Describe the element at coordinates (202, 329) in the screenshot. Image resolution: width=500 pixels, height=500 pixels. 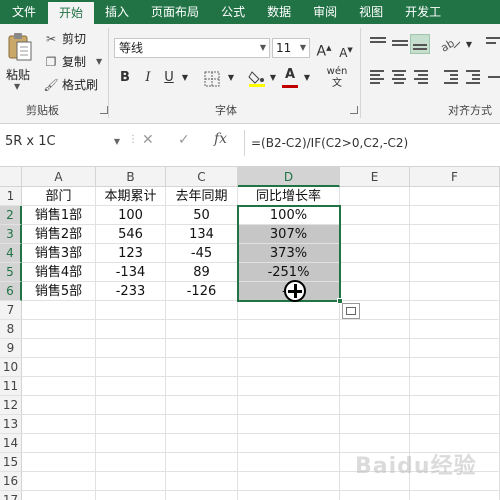
I see `cell-c8` at that location.